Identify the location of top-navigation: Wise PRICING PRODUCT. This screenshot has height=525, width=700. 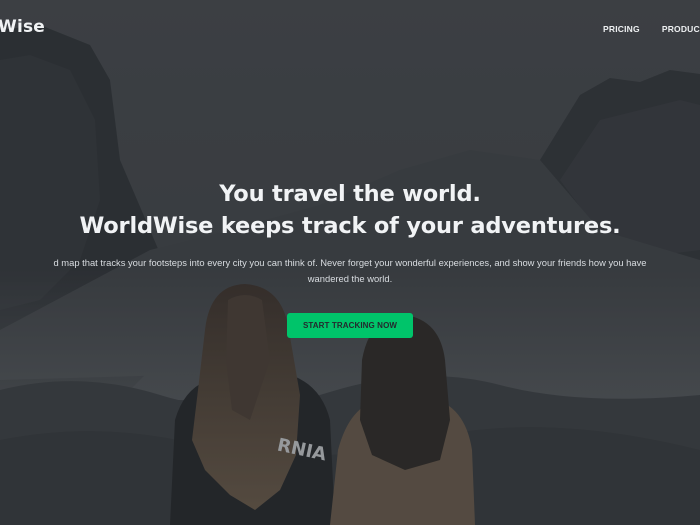
(350, 30).